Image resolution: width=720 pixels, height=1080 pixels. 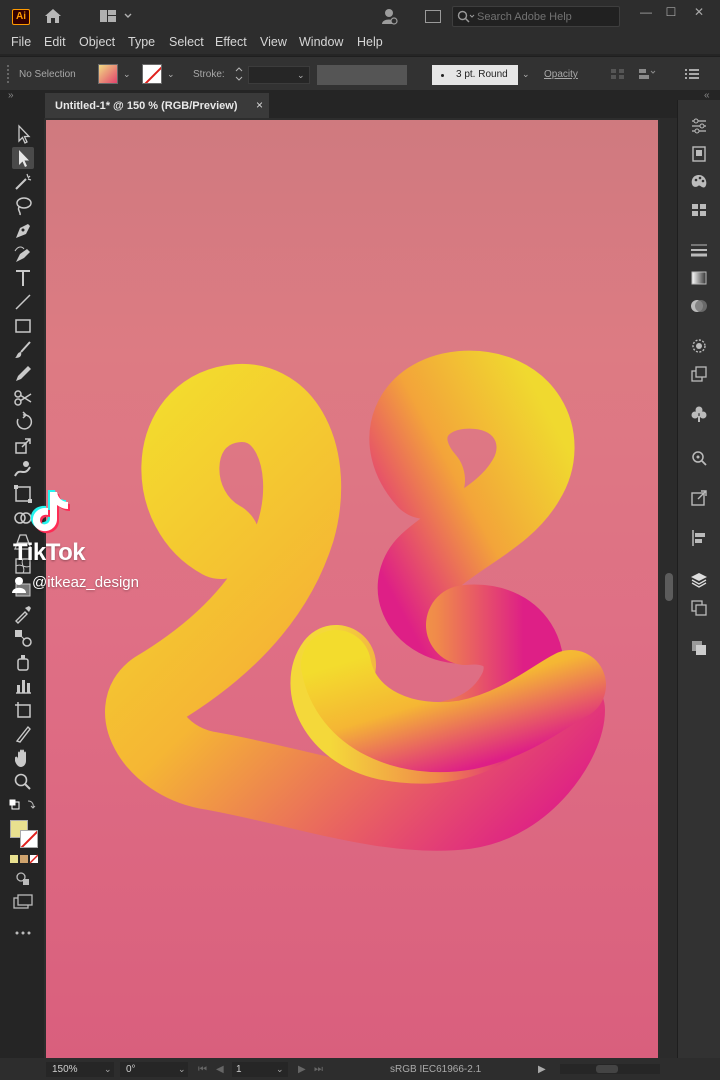 I want to click on variable-width-profile, so click(x=362, y=75).